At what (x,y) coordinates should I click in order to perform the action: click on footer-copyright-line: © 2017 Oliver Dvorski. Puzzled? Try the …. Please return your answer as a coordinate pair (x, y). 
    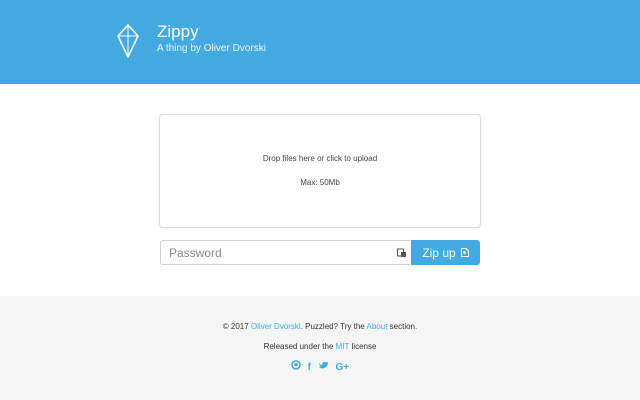
    Looking at the image, I should click on (320, 326).